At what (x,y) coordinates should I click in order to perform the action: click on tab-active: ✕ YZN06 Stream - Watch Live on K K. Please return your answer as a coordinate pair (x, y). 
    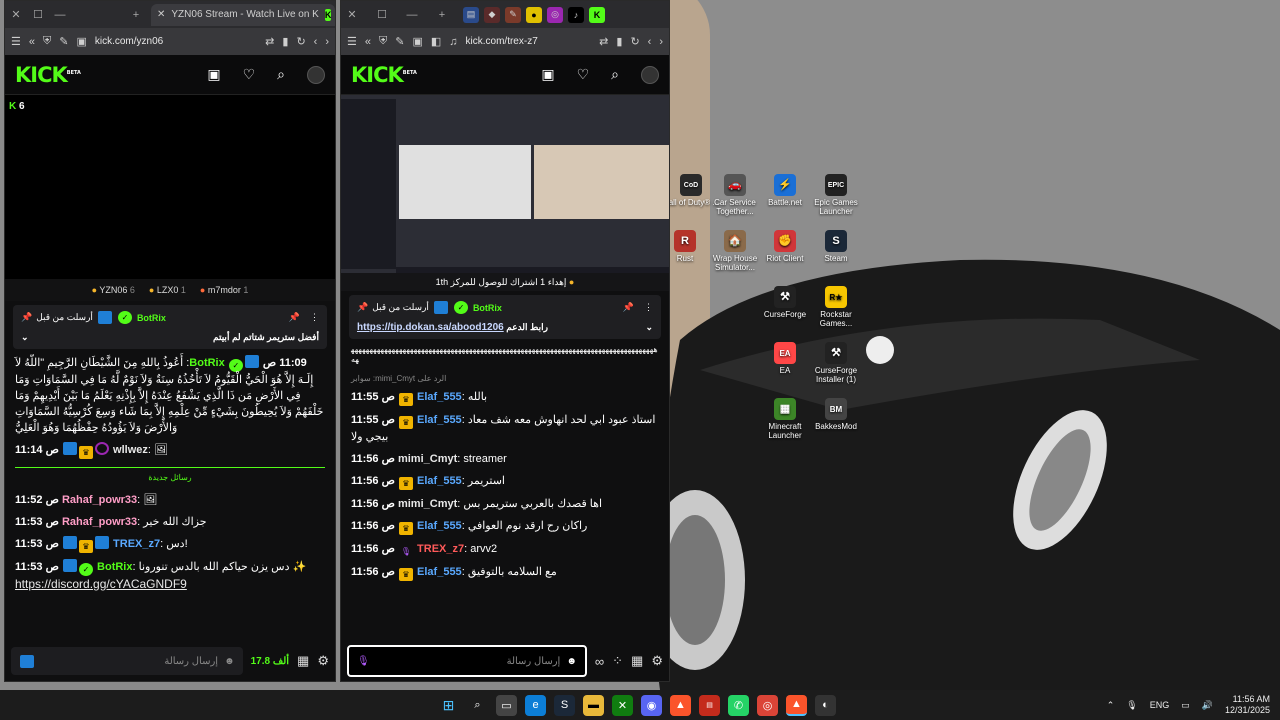
    Looking at the image, I should click on (243, 14).